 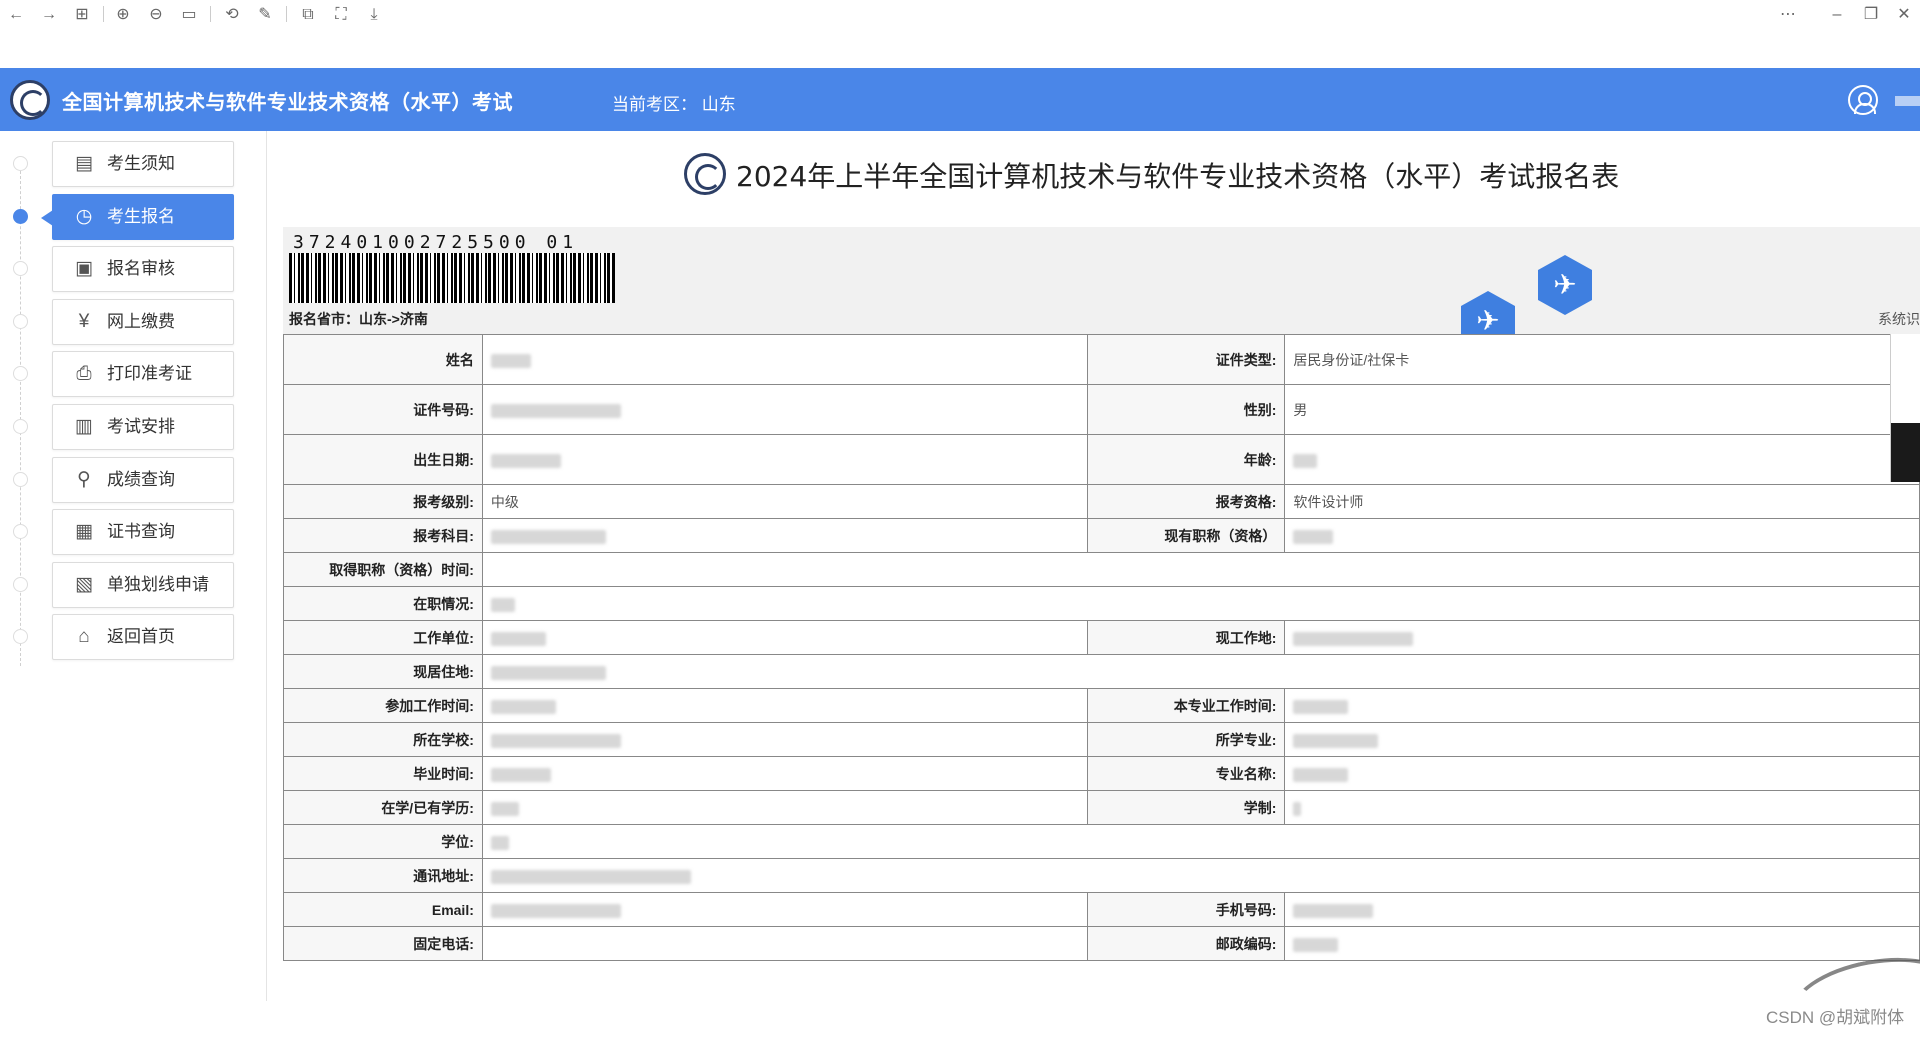 What do you see at coordinates (1186, 459) in the screenshot?
I see `age-label: 年龄:` at bounding box center [1186, 459].